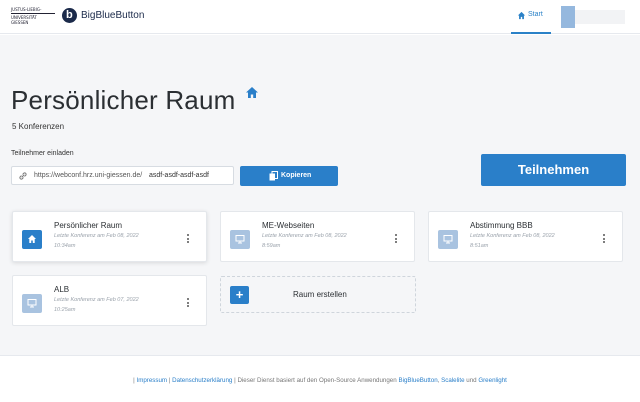 This screenshot has height=402, width=640. I want to click on nav-start-tab: Start, so click(531, 17).